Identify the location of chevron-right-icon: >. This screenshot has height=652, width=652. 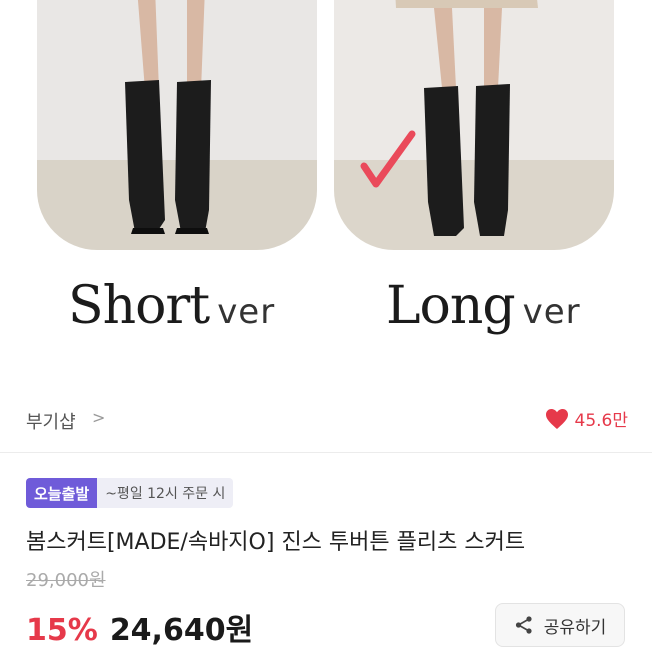
(98, 417).